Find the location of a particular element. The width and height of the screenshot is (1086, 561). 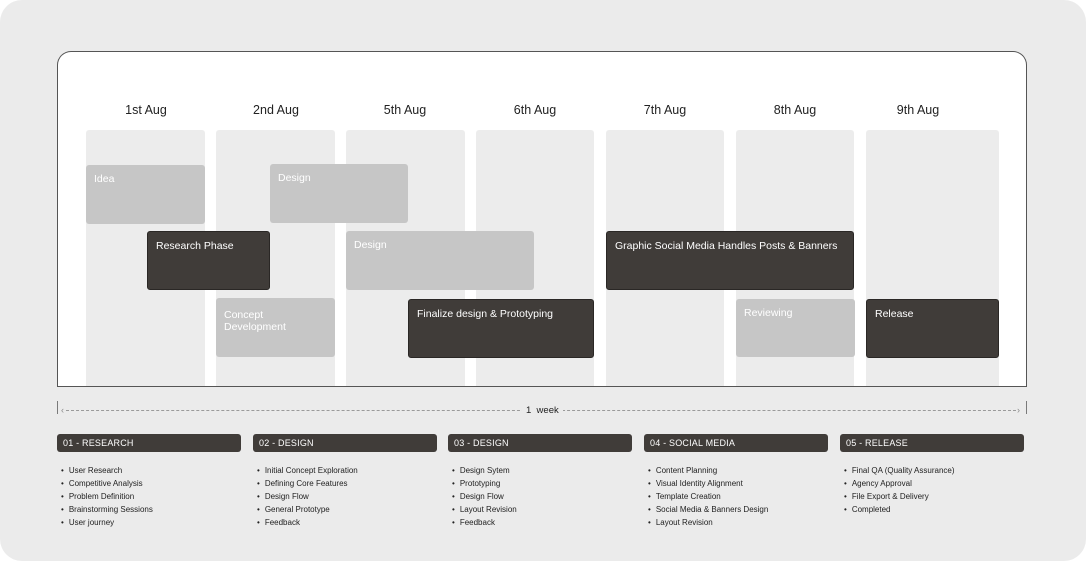

day-label: 6th Aug is located at coordinates (535, 110).